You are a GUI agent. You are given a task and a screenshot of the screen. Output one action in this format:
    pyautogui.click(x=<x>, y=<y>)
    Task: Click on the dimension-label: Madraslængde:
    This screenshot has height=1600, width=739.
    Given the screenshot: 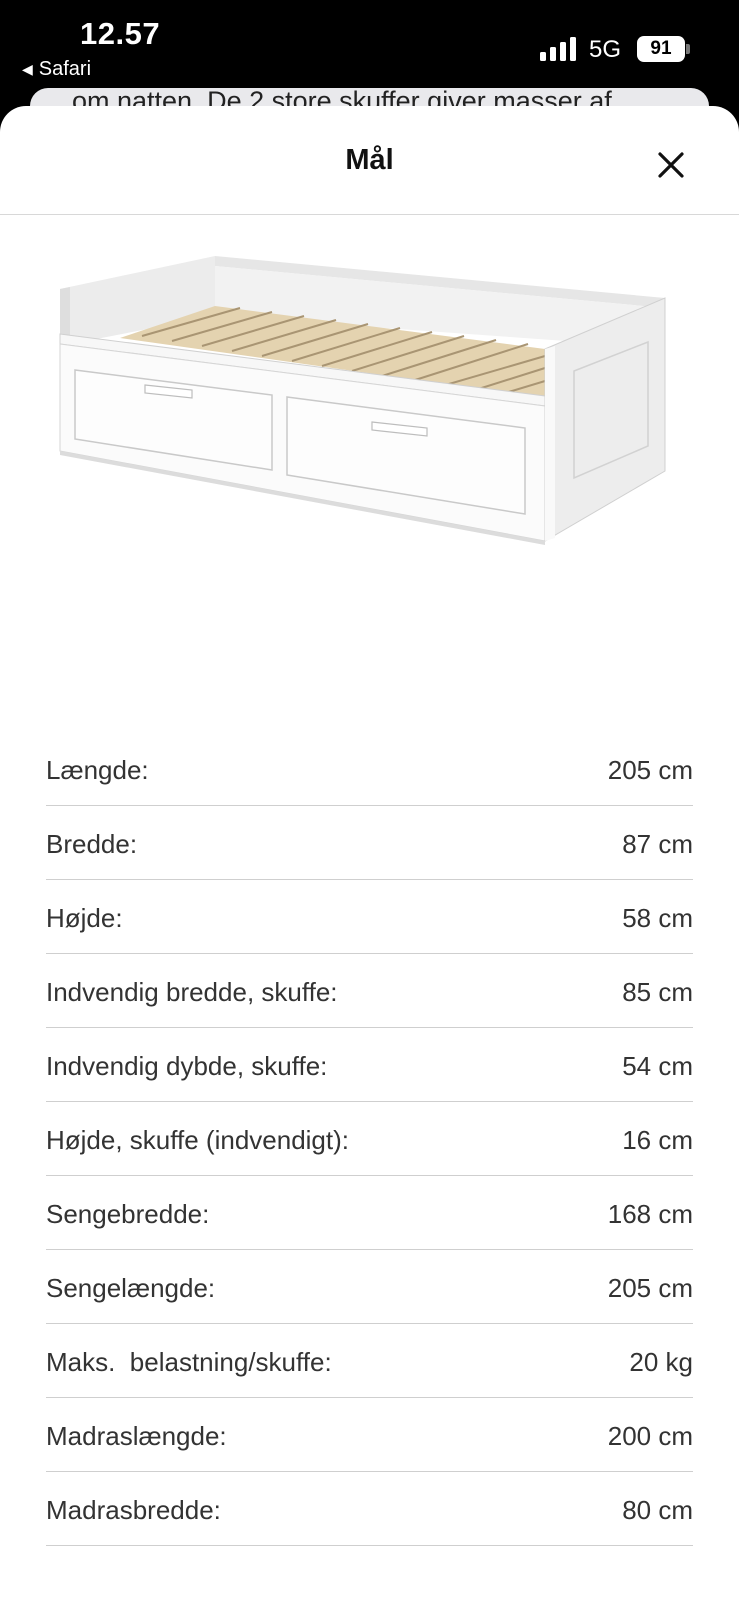 What is the action you would take?
    pyautogui.click(x=136, y=1436)
    